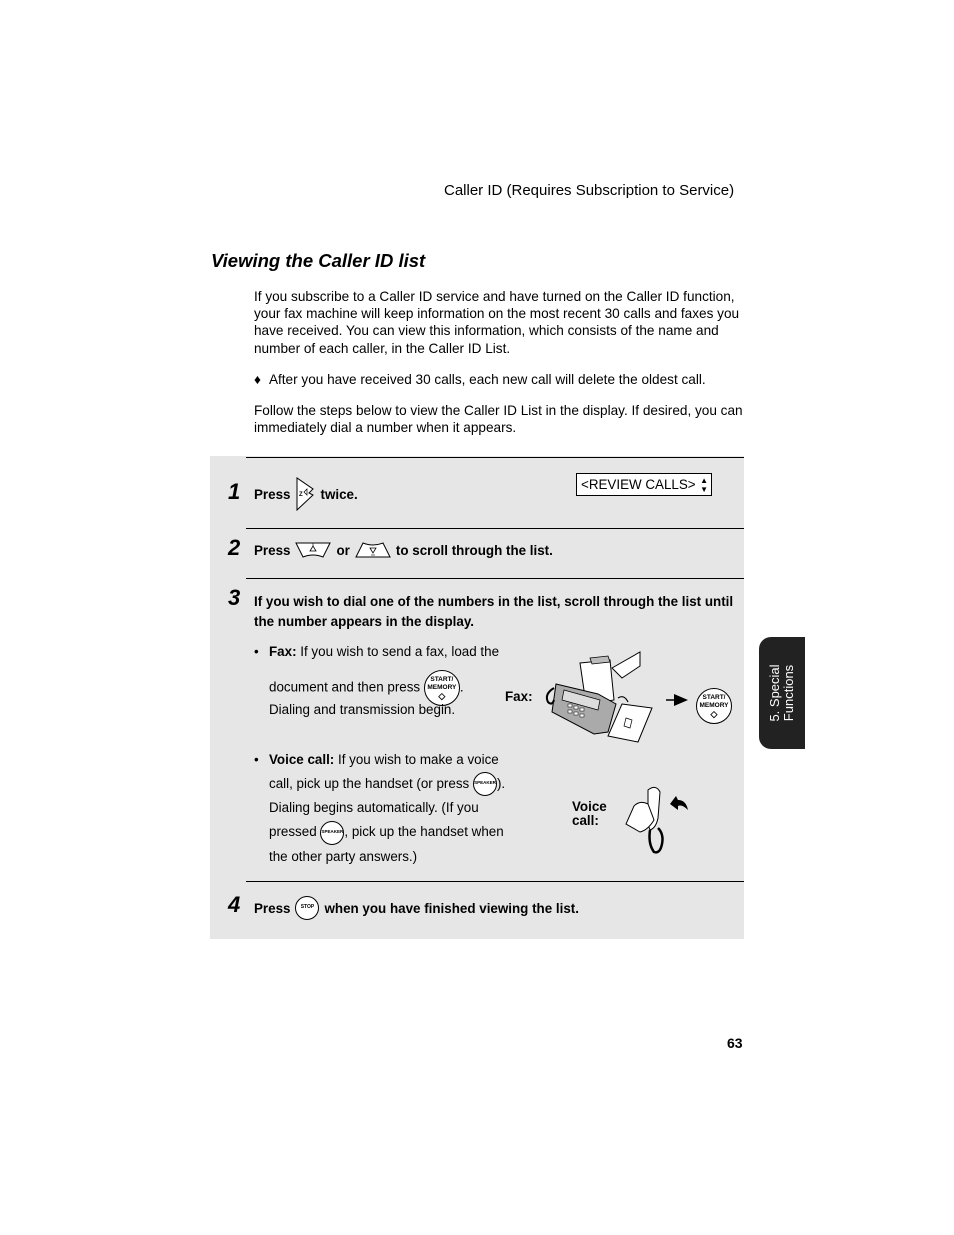 The image size is (954, 1235). Describe the element at coordinates (519, 696) in the screenshot. I see `fax-illustration-label: Fax:` at that location.